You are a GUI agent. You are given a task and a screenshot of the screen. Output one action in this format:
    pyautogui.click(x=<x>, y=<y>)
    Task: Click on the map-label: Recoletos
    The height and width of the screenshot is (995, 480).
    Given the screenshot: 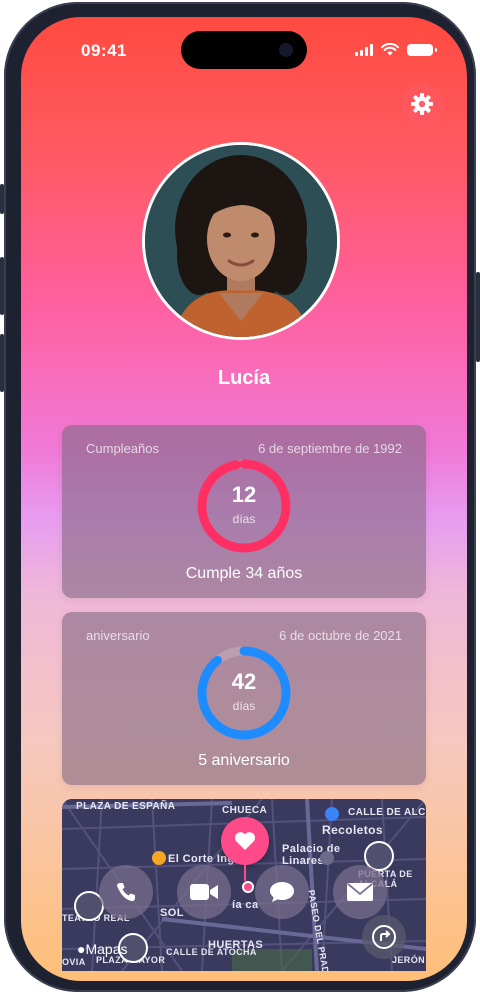 What is the action you would take?
    pyautogui.click(x=352, y=830)
    